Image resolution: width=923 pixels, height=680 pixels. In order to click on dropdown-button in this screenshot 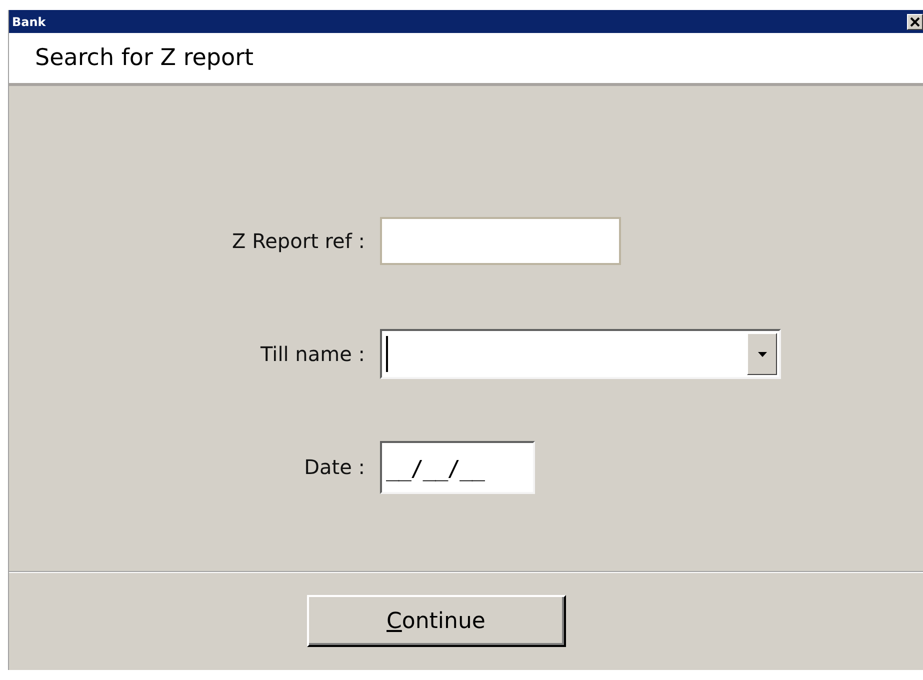, I will do `click(762, 354)`.